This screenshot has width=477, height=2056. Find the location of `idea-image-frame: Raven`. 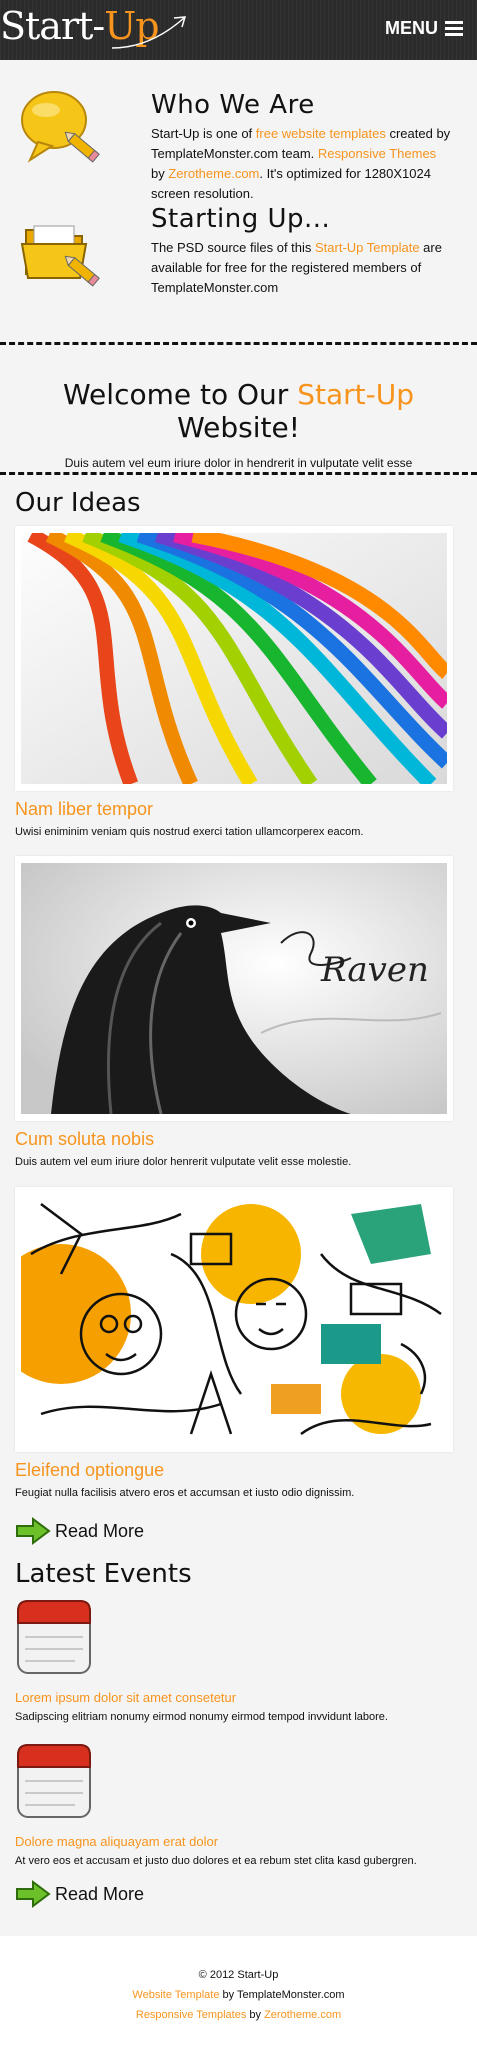

idea-image-frame: Raven is located at coordinates (234, 988).